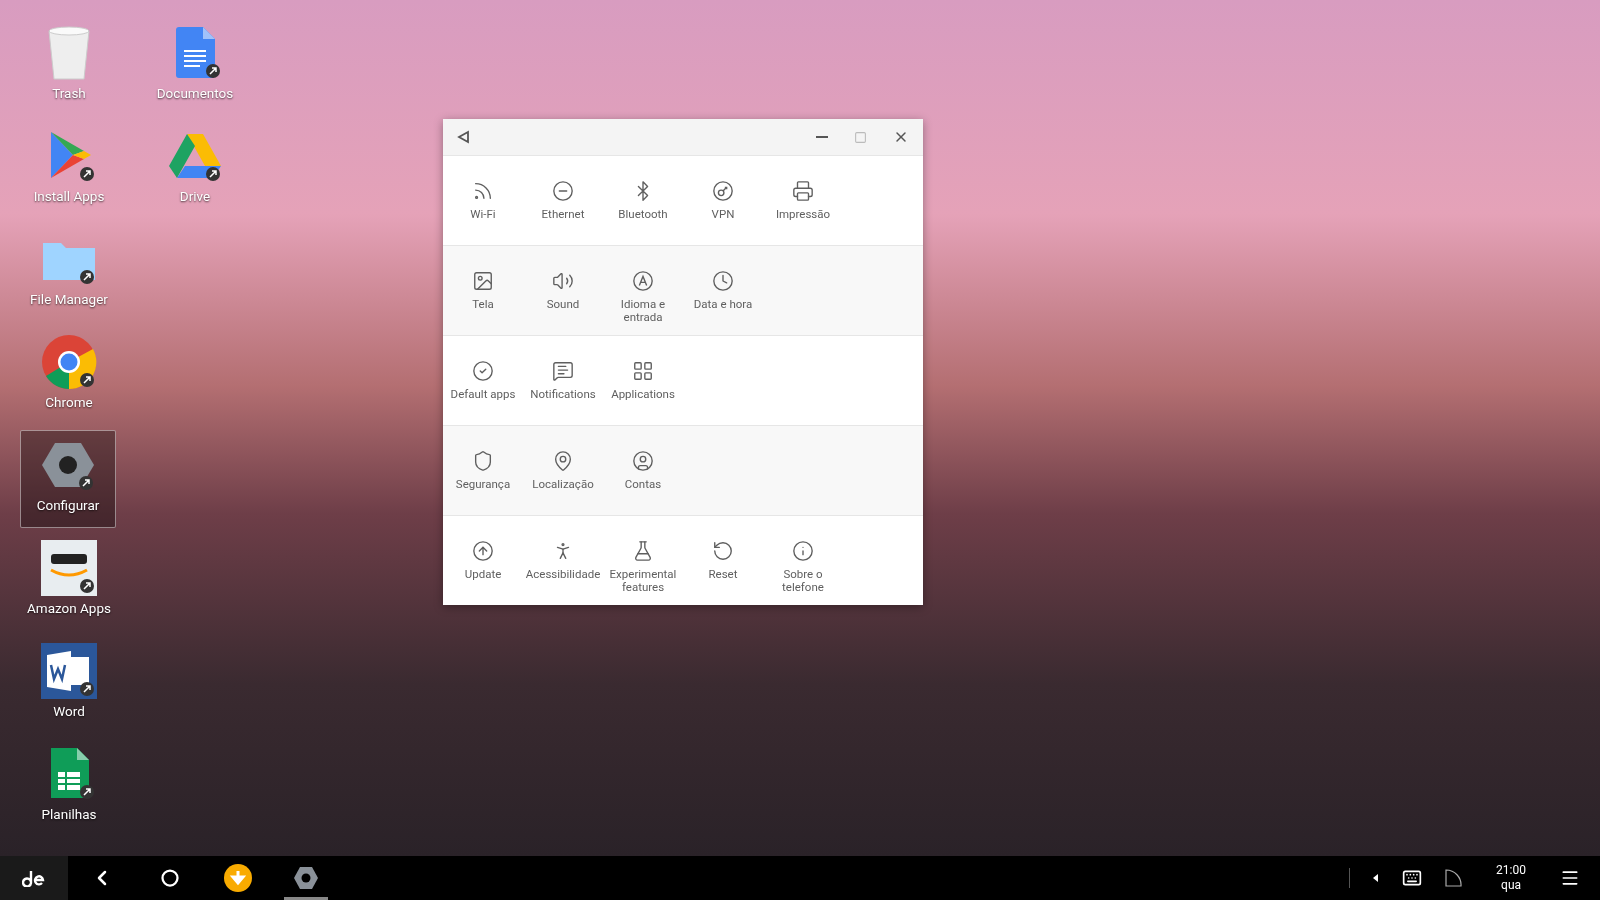  I want to click on settings-item: Tela, so click(483, 290).